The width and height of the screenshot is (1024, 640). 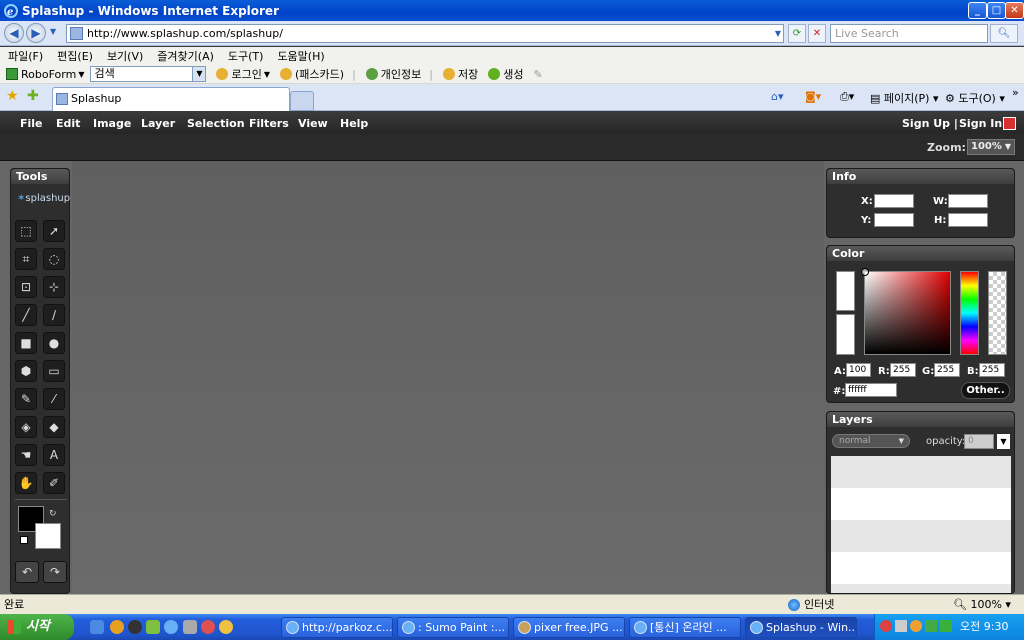 I want to click on quicklaunch-app3-icon, so click(x=226, y=627).